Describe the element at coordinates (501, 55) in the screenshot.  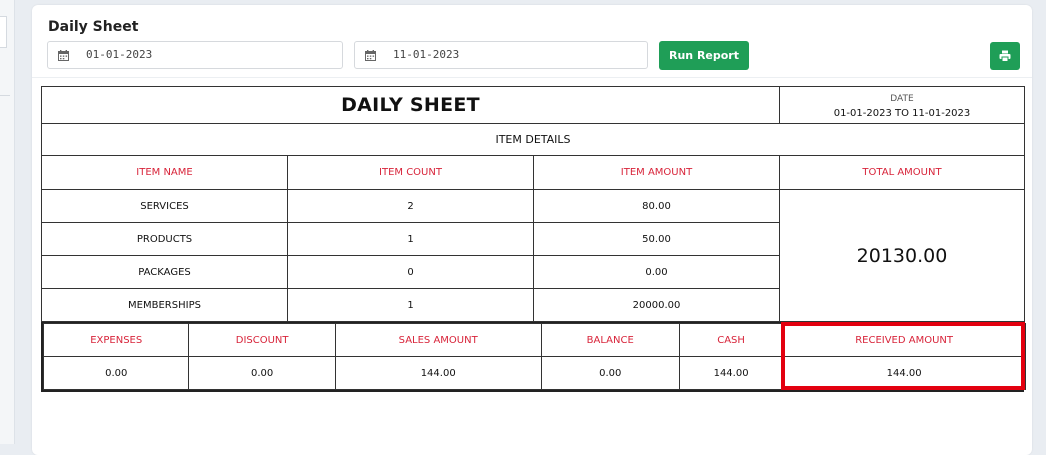
I see `to-date-field: 11-01-2023` at that location.